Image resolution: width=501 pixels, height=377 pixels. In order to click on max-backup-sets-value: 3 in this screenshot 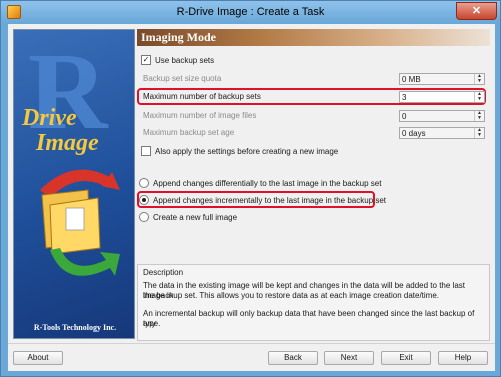, I will do `click(404, 97)`.